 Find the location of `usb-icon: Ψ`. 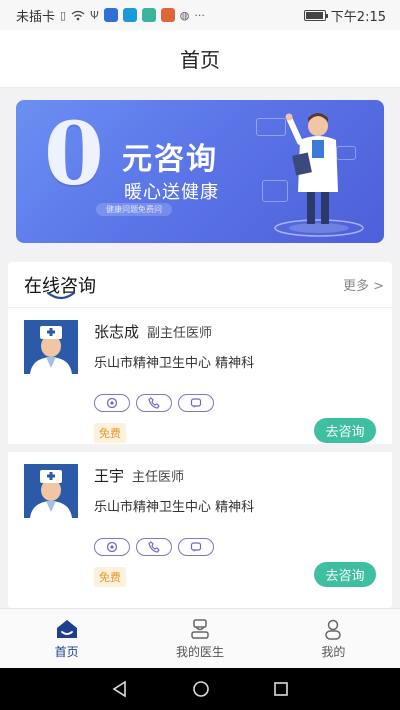

usb-icon: Ψ is located at coordinates (94, 15).